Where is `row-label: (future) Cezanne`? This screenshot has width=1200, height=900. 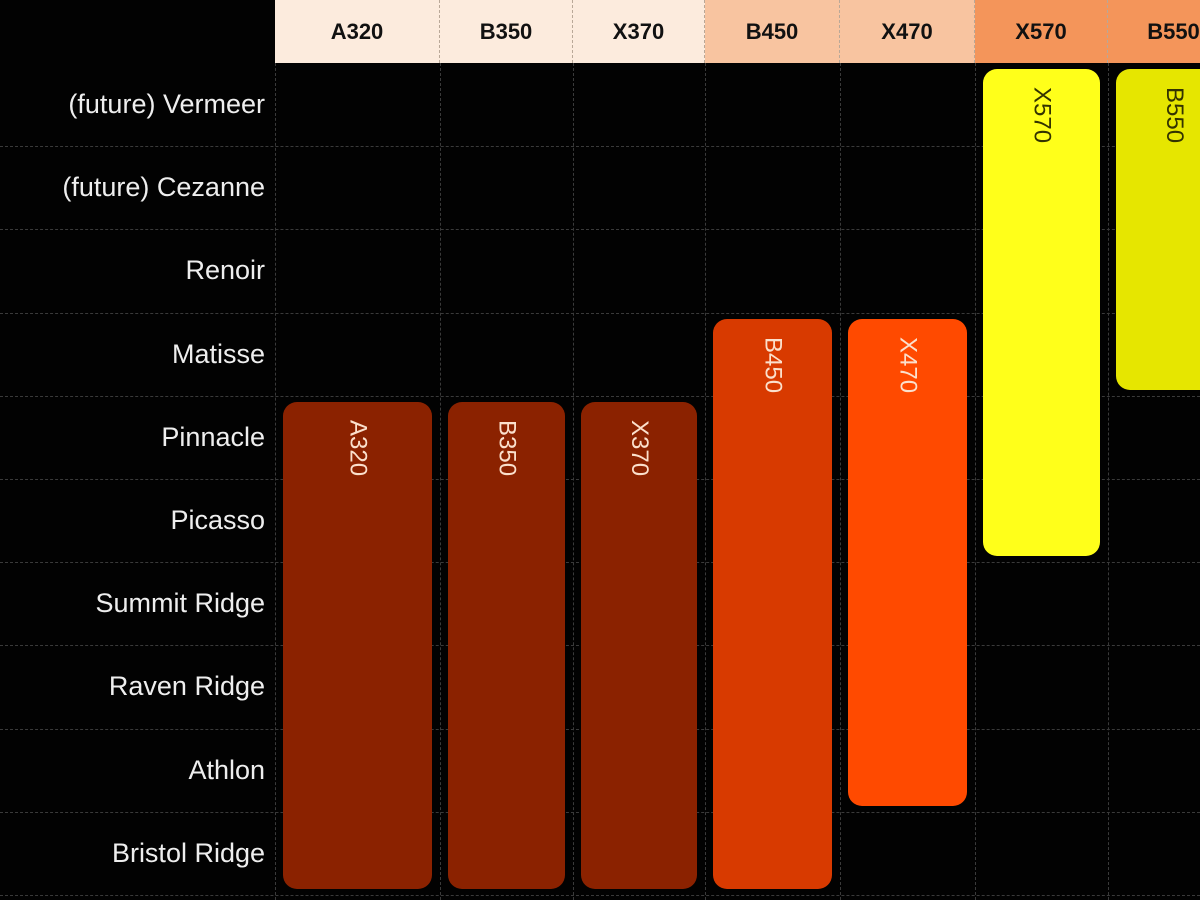
row-label: (future) Cezanne is located at coordinates (163, 187).